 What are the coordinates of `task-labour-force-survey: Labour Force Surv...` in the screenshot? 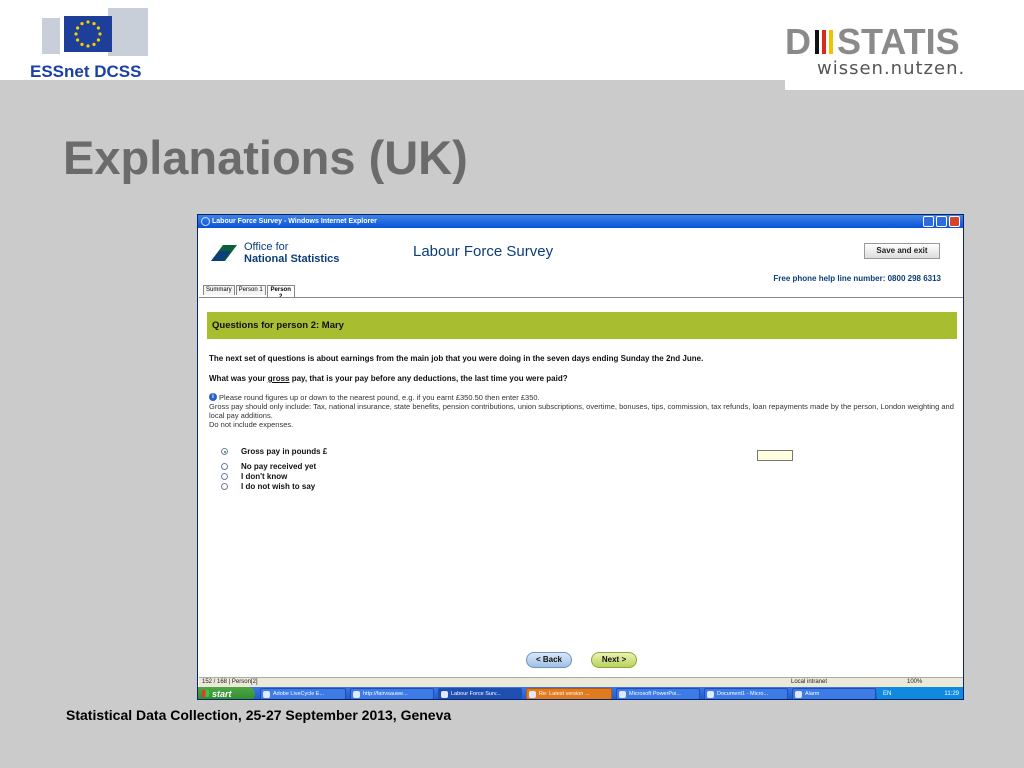 It's located at (480, 693).